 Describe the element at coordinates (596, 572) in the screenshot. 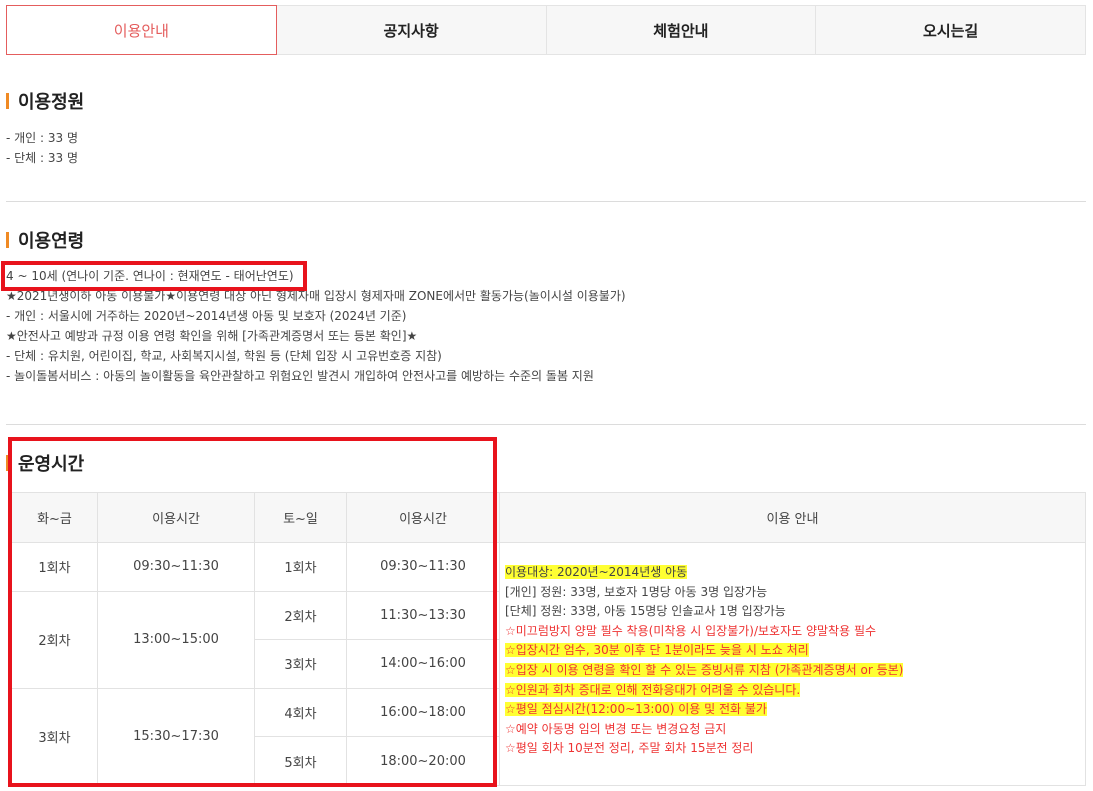

I see `info-line: 이용대상: 2020년~2014년생 아동` at that location.